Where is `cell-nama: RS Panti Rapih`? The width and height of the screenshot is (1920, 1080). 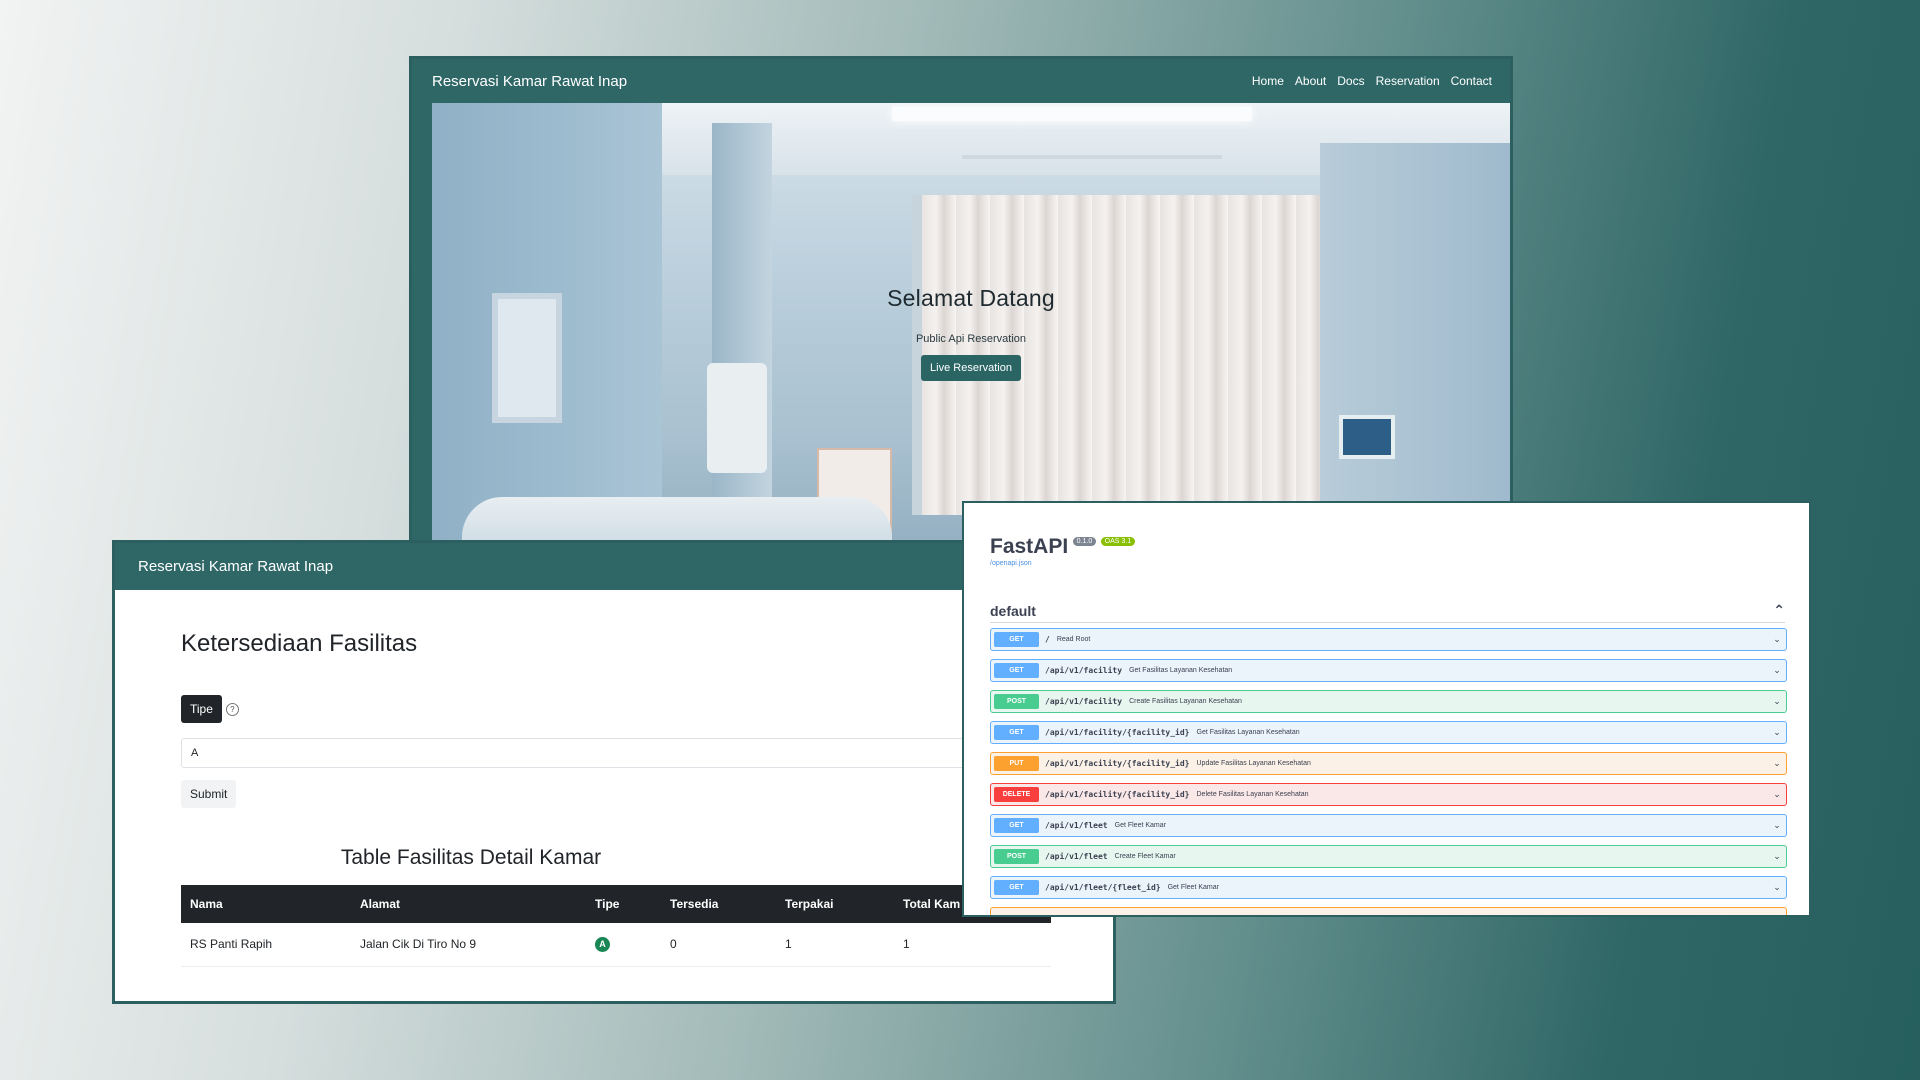
cell-nama: RS Panti Rapih is located at coordinates (266, 945).